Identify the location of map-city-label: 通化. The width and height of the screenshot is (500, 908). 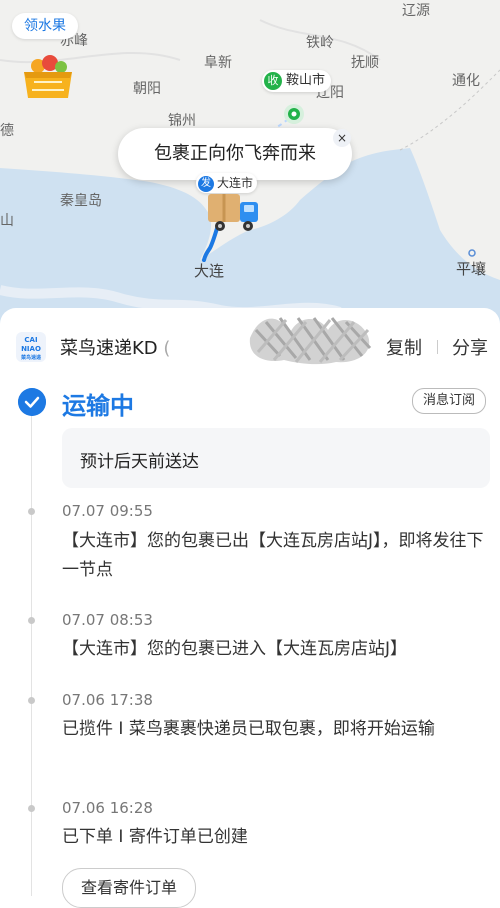
(466, 81).